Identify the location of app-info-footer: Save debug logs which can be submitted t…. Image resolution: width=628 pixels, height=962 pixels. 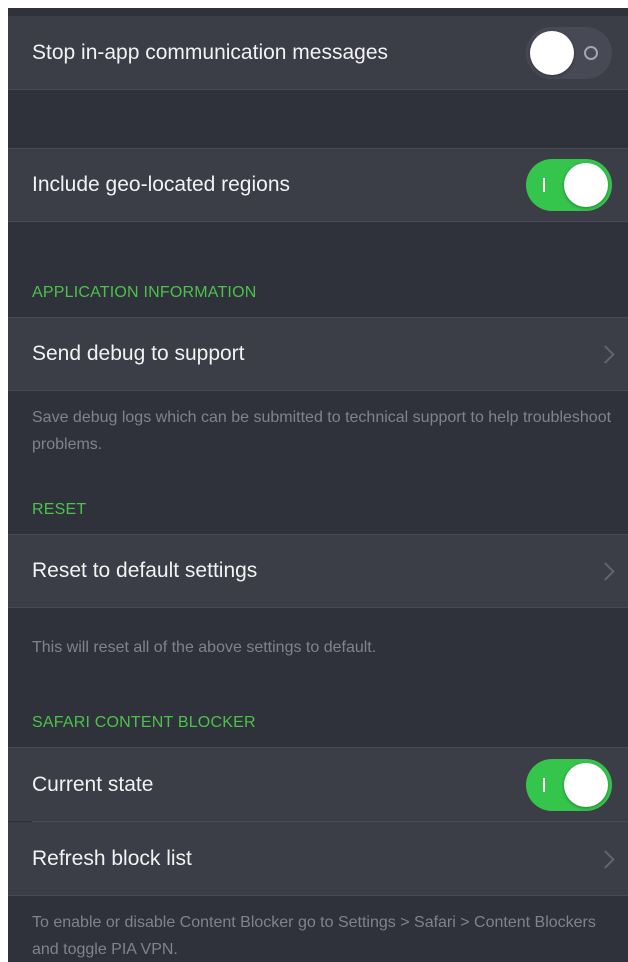
(322, 431).